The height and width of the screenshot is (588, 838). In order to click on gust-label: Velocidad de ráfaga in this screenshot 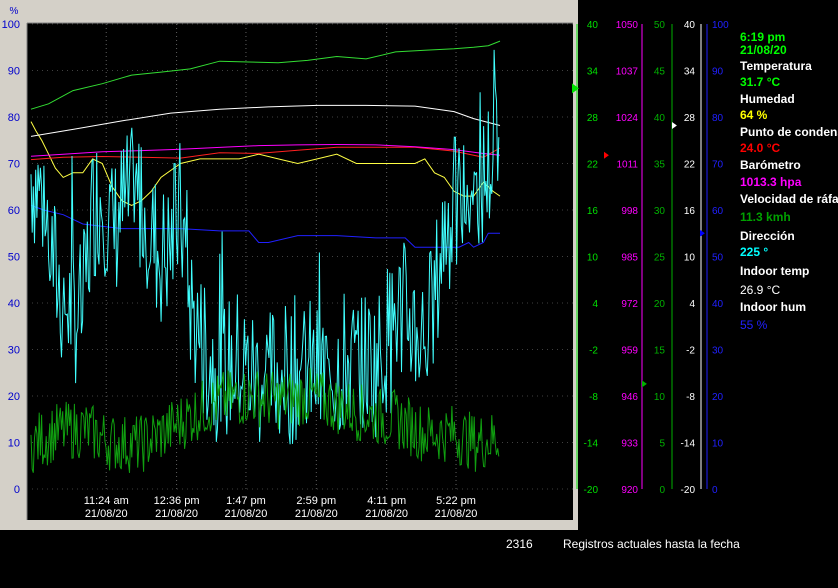, I will do `click(789, 199)`.